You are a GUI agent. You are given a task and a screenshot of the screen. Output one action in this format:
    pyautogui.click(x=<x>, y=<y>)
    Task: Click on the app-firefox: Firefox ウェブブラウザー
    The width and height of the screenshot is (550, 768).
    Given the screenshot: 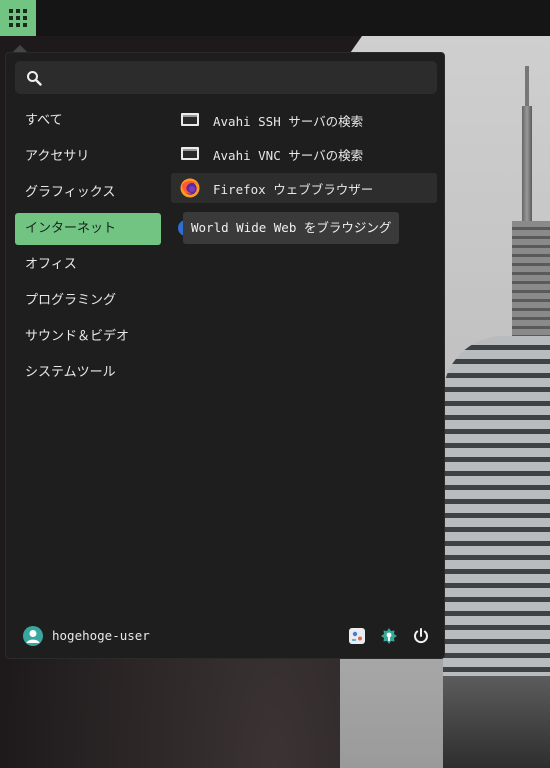 What is the action you would take?
    pyautogui.click(x=304, y=188)
    